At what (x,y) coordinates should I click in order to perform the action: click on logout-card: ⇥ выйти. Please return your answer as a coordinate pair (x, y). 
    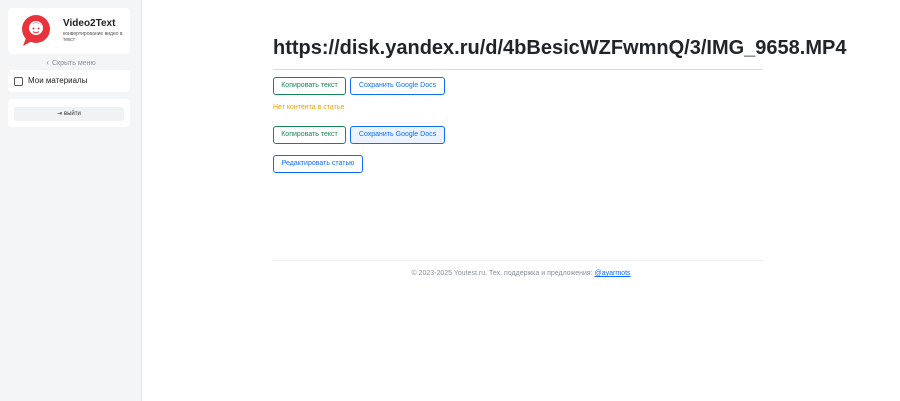
    Looking at the image, I should click on (69, 113).